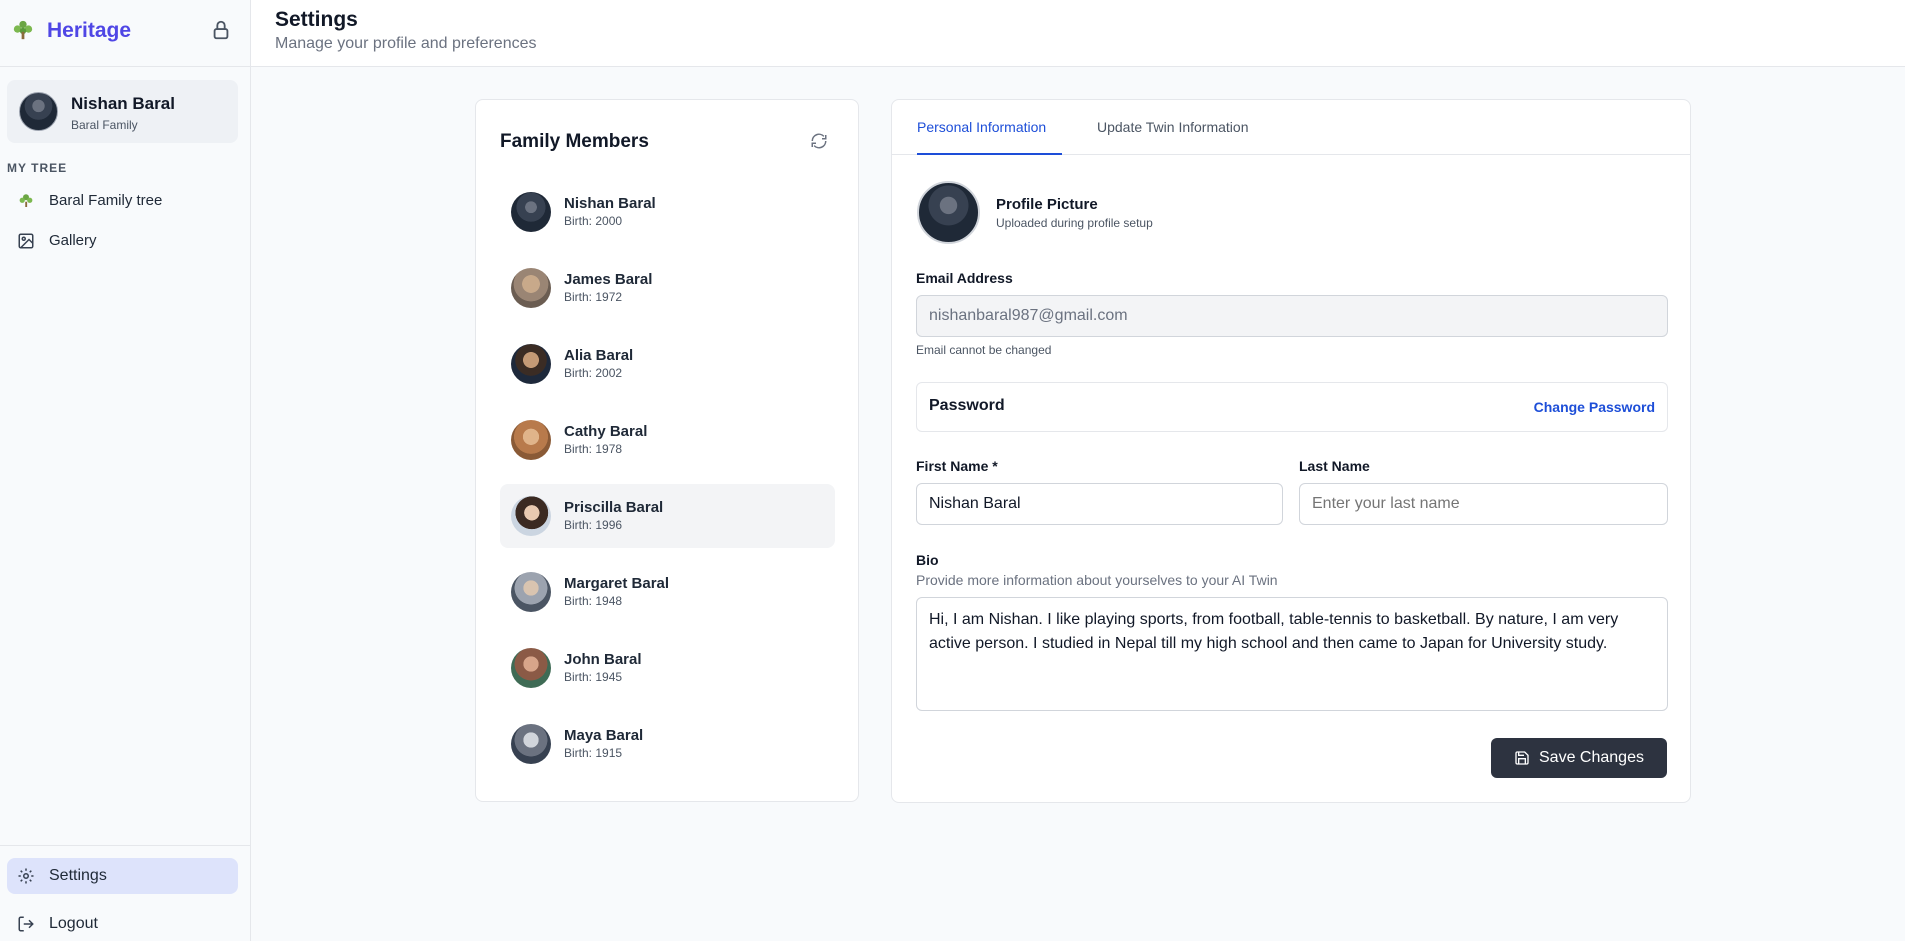 The image size is (1905, 941). I want to click on member-name: Margaret Baral, so click(617, 583).